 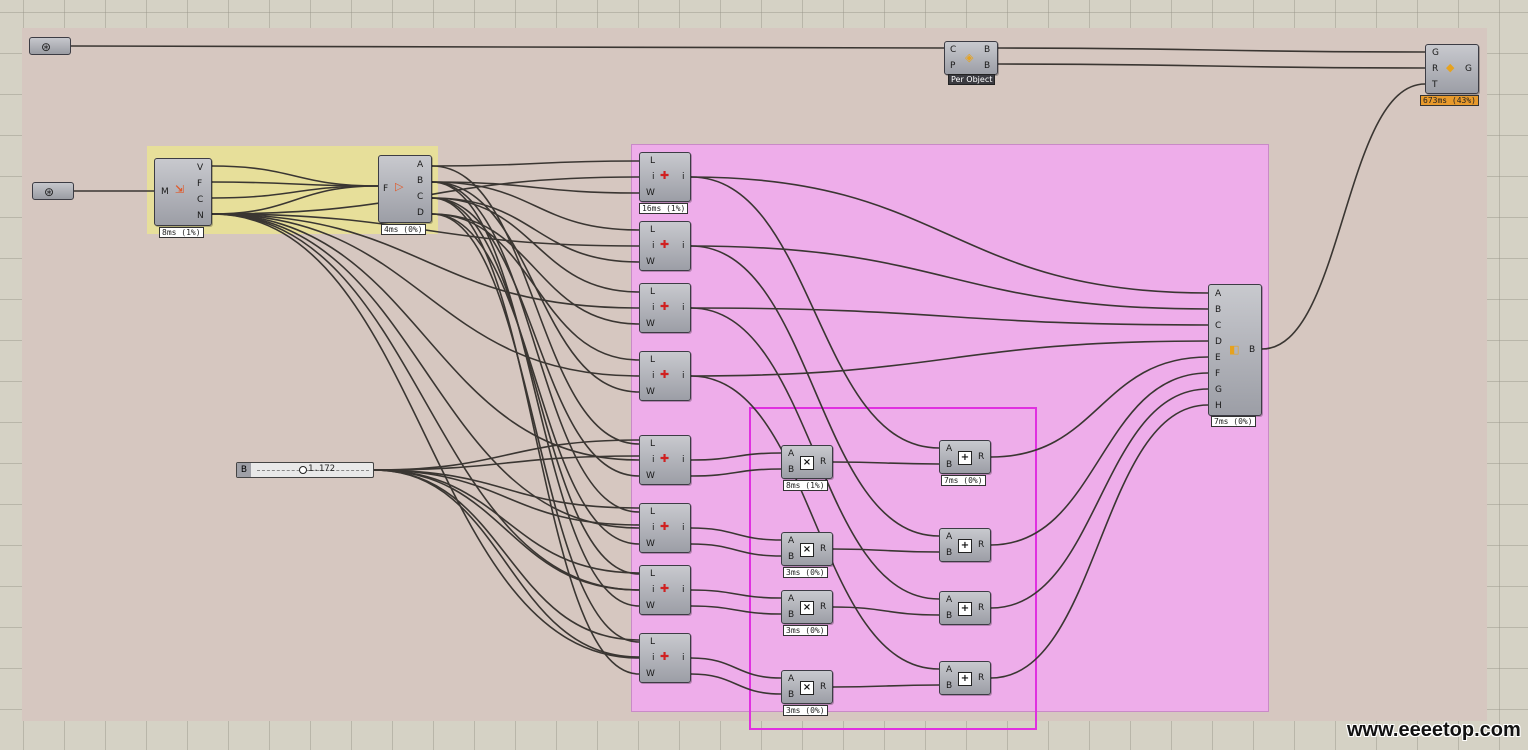 I want to click on slider-knob, so click(x=303, y=470).